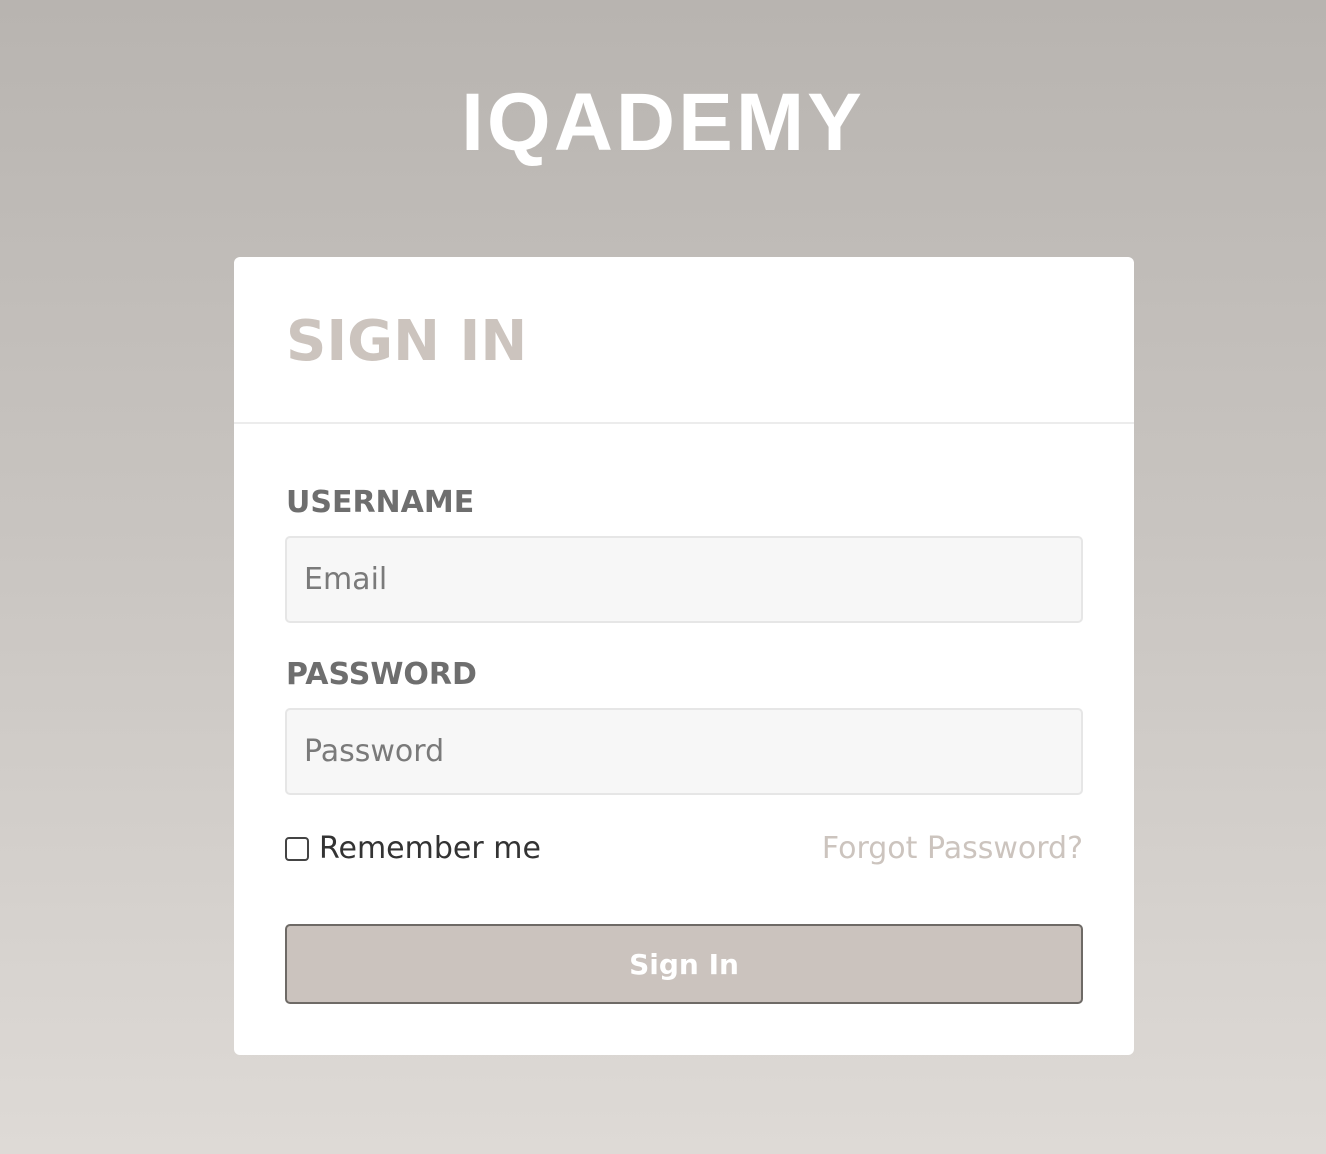  I want to click on username-label: USERNAME, so click(380, 502).